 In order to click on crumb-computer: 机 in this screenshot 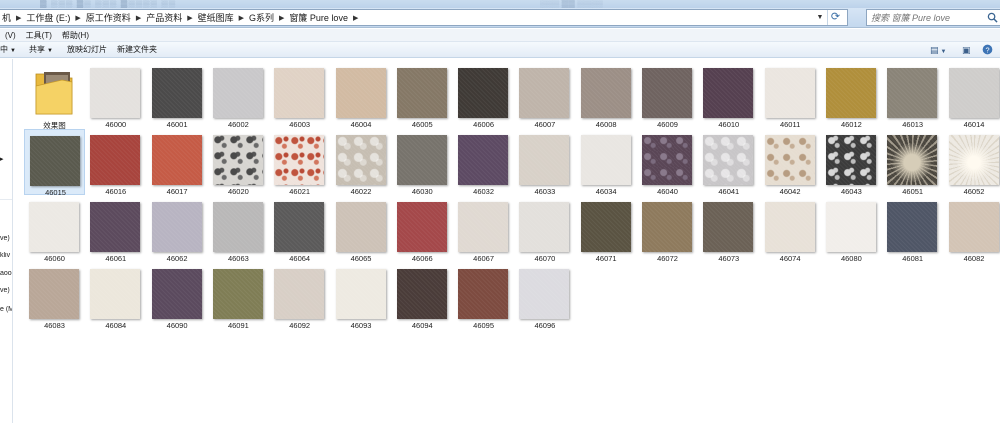, I will do `click(6, 17)`.